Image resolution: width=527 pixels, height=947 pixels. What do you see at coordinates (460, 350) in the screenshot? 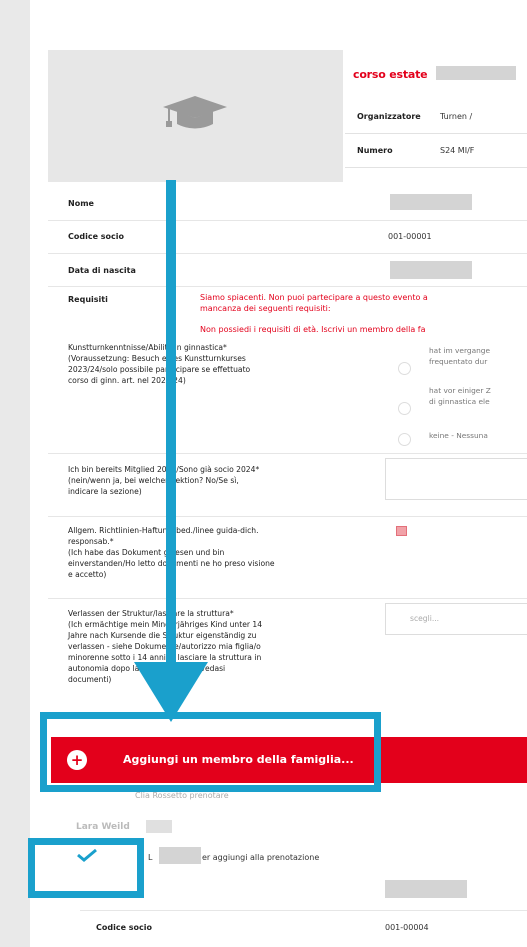
I see `skills-option-text: hat im vergange` at bounding box center [460, 350].